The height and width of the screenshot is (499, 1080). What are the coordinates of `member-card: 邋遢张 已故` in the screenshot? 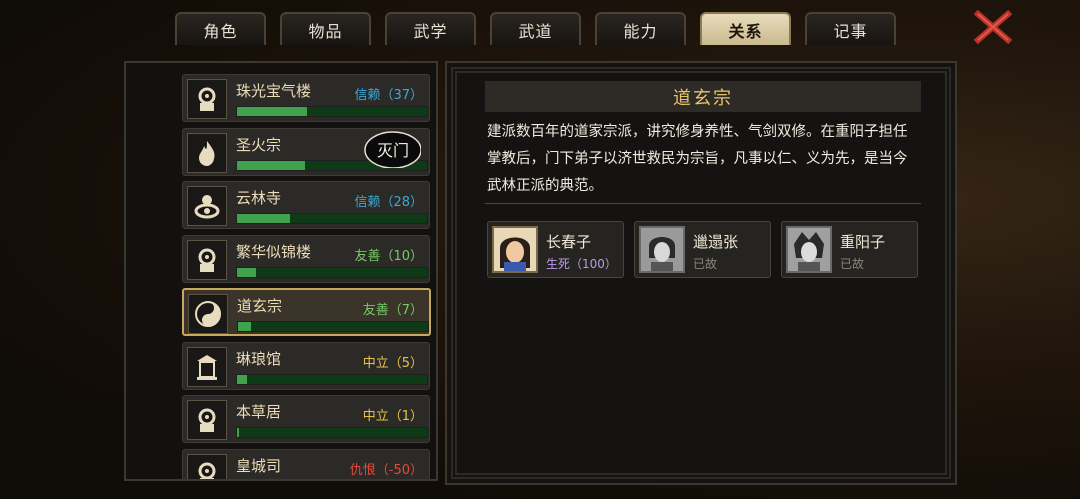 It's located at (702, 249).